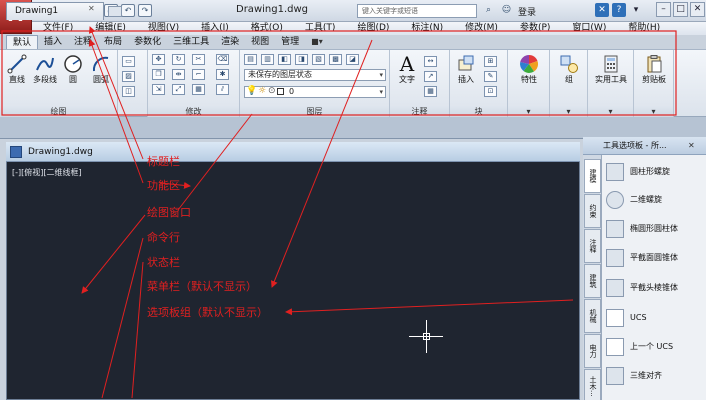 Image resolution: width=706 pixels, height=400 pixels. Describe the element at coordinates (207, 312) in the screenshot. I see `annotation-palette-group: 选项板组（默认不显示）` at that location.